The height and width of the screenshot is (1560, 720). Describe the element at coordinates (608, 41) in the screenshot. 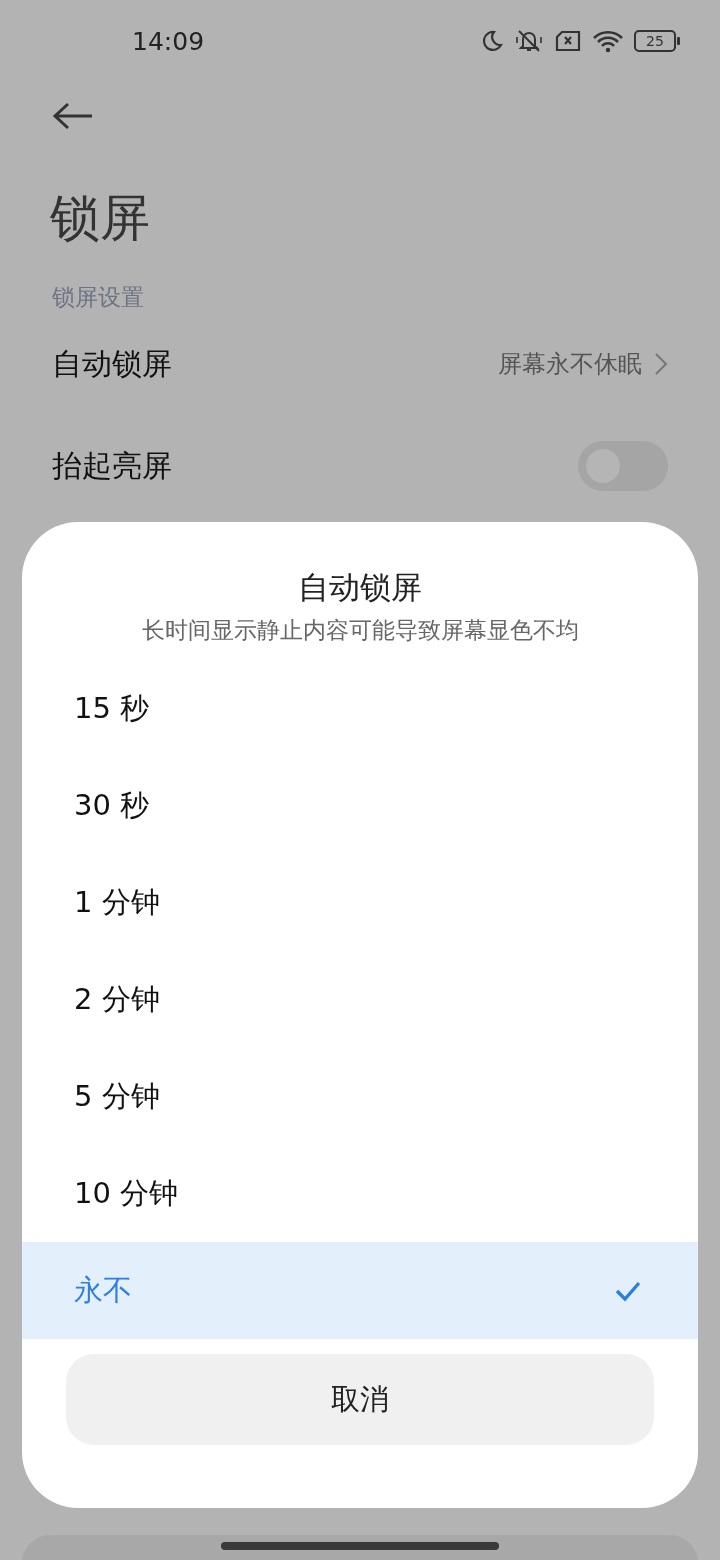

I see `wifi-icon` at that location.